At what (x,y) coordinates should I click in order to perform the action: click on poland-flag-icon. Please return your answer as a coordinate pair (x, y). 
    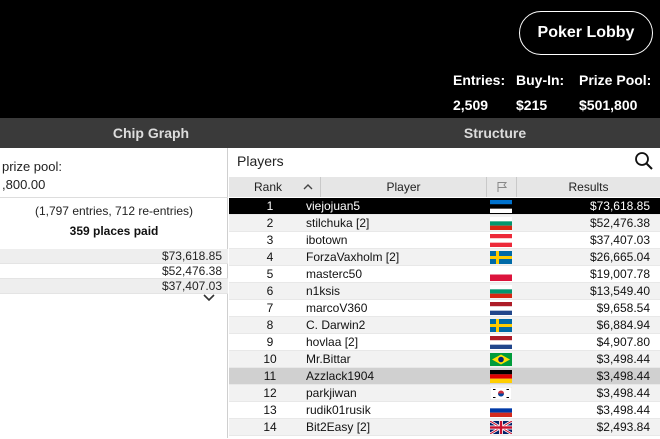
    Looking at the image, I should click on (501, 274).